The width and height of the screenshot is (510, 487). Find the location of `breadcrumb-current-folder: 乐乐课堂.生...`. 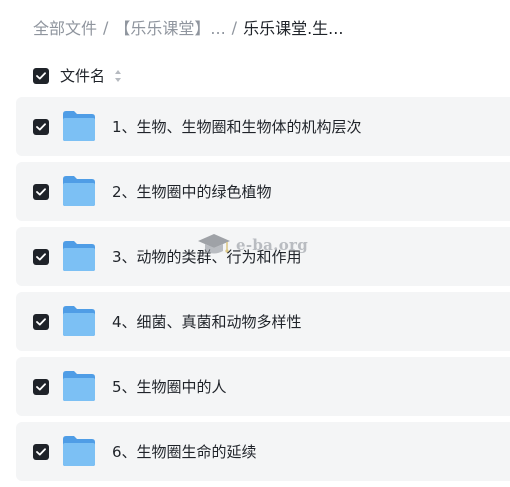

breadcrumb-current-folder: 乐乐课堂.生... is located at coordinates (293, 28).